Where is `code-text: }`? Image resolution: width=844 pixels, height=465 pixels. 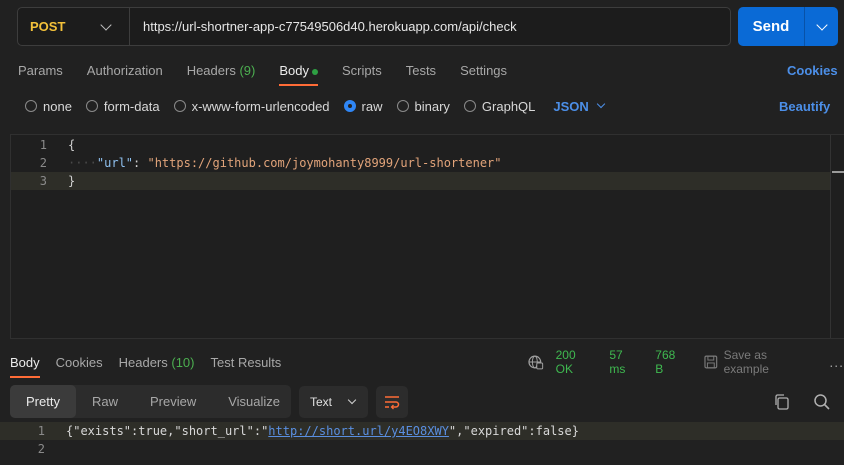 code-text: } is located at coordinates (71, 181).